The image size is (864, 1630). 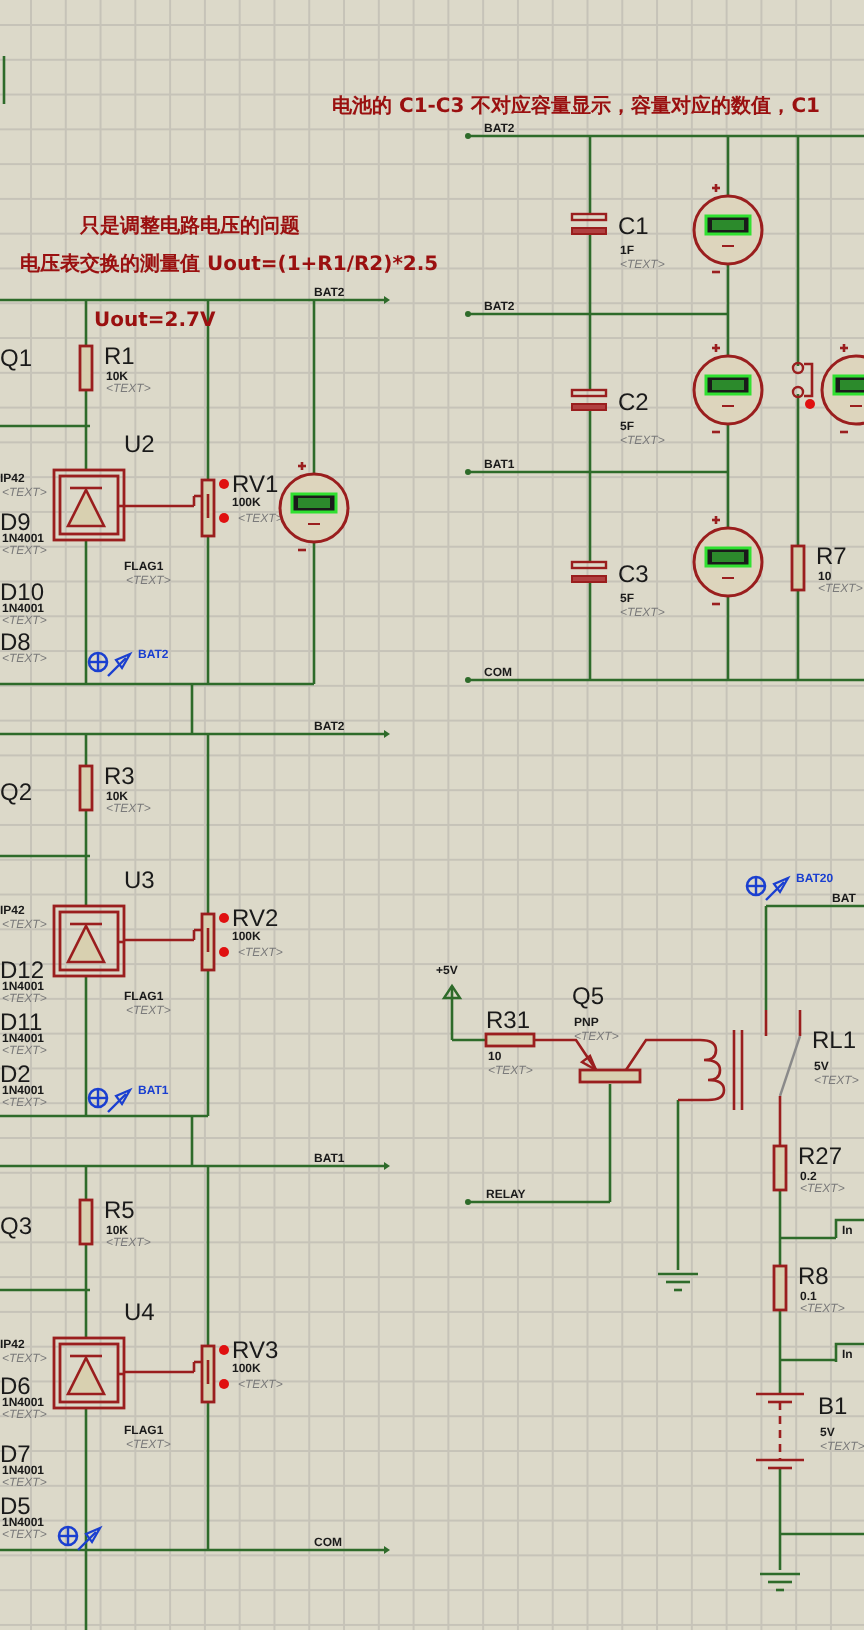 What do you see at coordinates (22, 592) in the screenshot?
I see `part-reference: D10` at bounding box center [22, 592].